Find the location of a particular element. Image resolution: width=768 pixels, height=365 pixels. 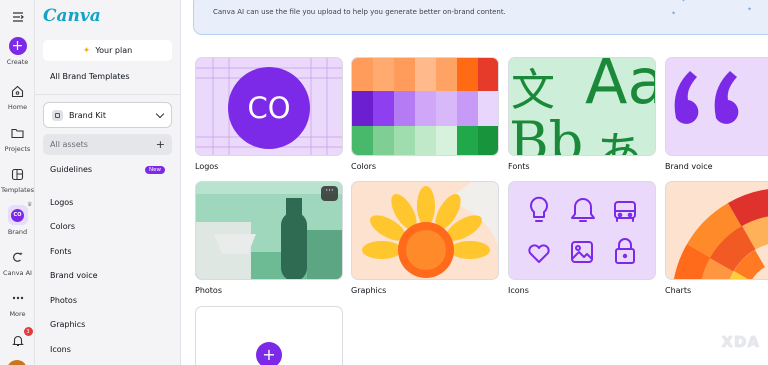

new-badge: New is located at coordinates (155, 169).